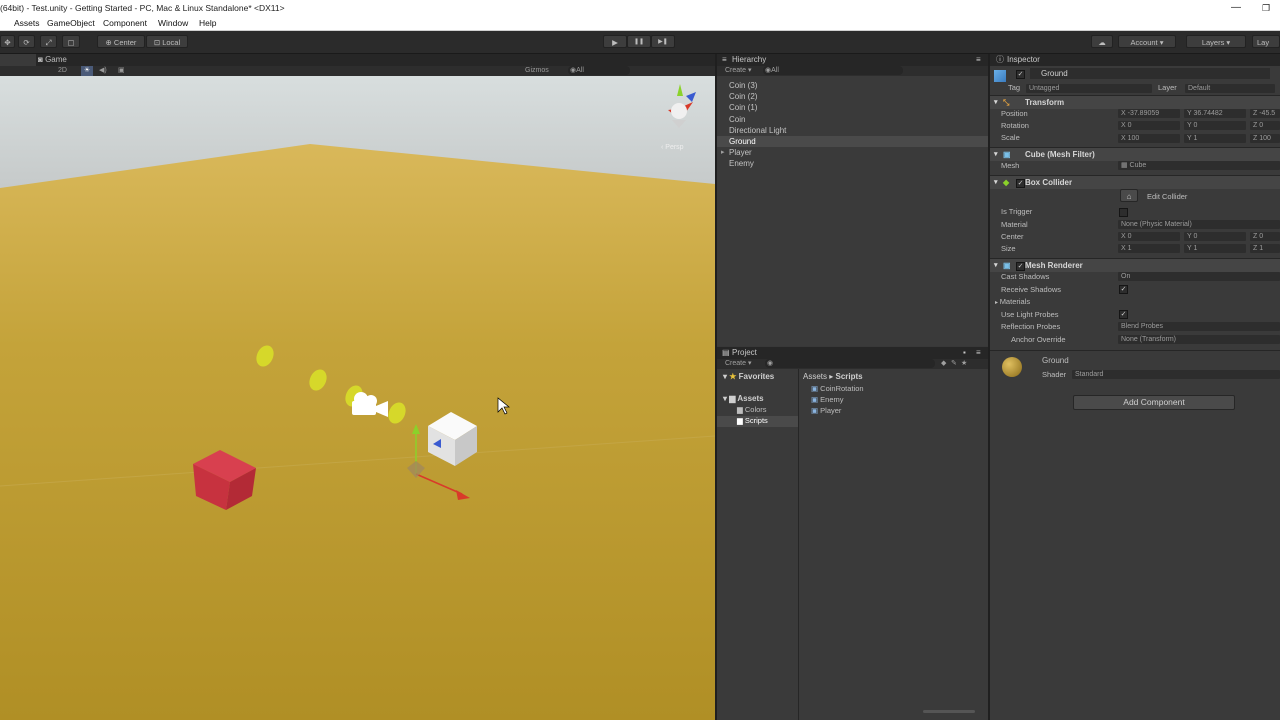 The image size is (1280, 720). What do you see at coordinates (757, 130) in the screenshot?
I see `hierarchy-item: Directional Light` at bounding box center [757, 130].